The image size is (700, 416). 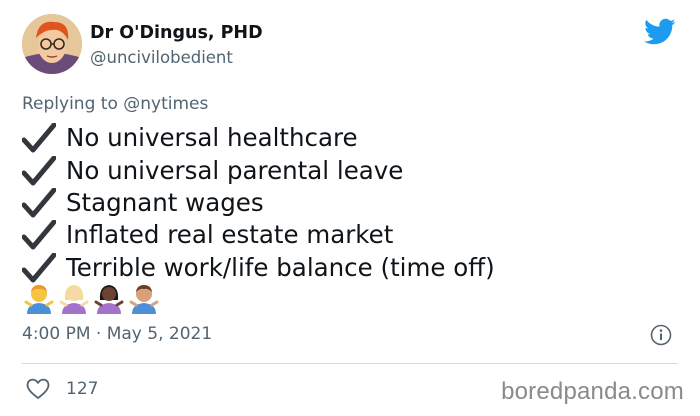 I want to click on watermark: boredpanda.com, so click(x=592, y=391).